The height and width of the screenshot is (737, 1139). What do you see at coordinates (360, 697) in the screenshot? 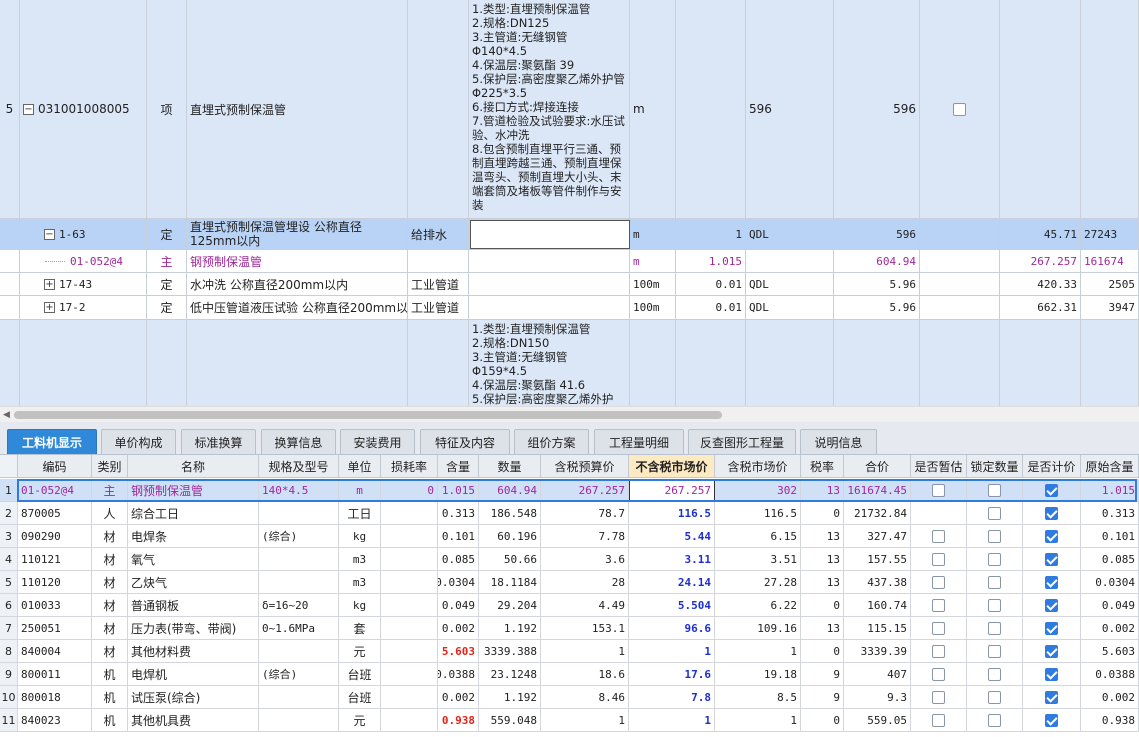
I see `unit-cell: 台班` at bounding box center [360, 697].